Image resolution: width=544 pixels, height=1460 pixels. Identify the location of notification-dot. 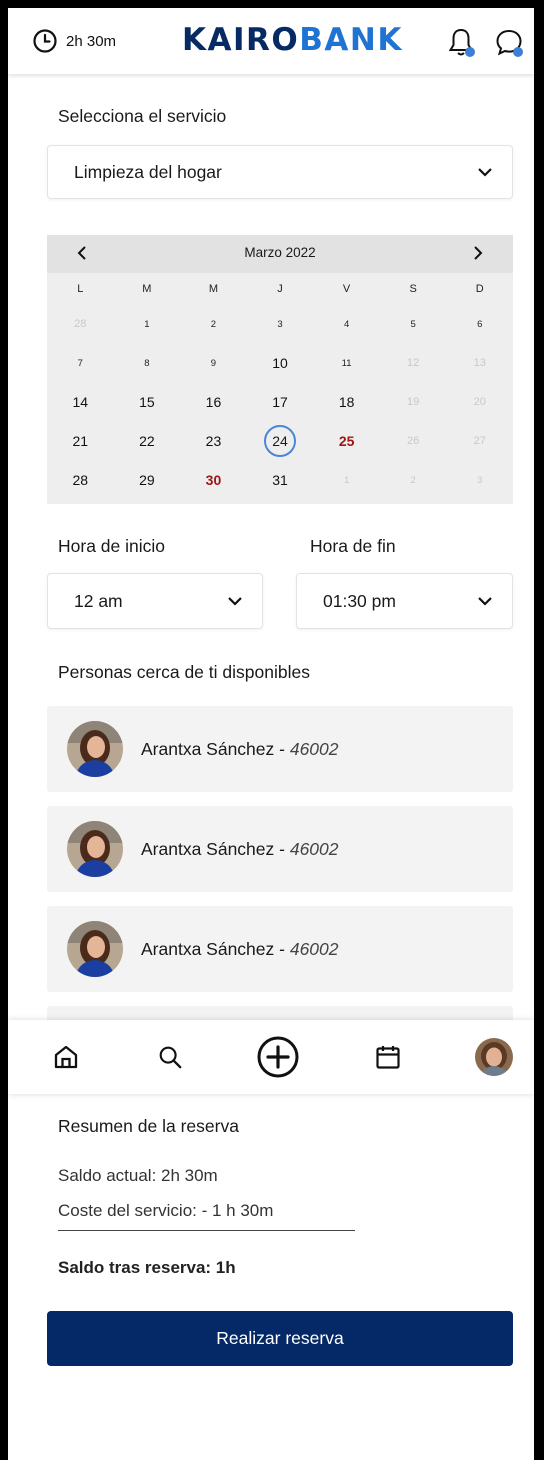
(470, 52).